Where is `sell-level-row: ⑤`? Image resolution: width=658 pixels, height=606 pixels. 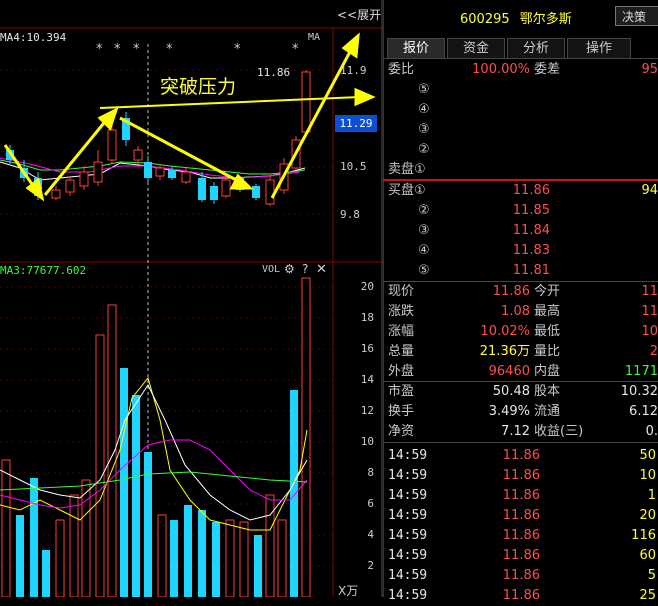
sell-level-row: ⑤ is located at coordinates (523, 90).